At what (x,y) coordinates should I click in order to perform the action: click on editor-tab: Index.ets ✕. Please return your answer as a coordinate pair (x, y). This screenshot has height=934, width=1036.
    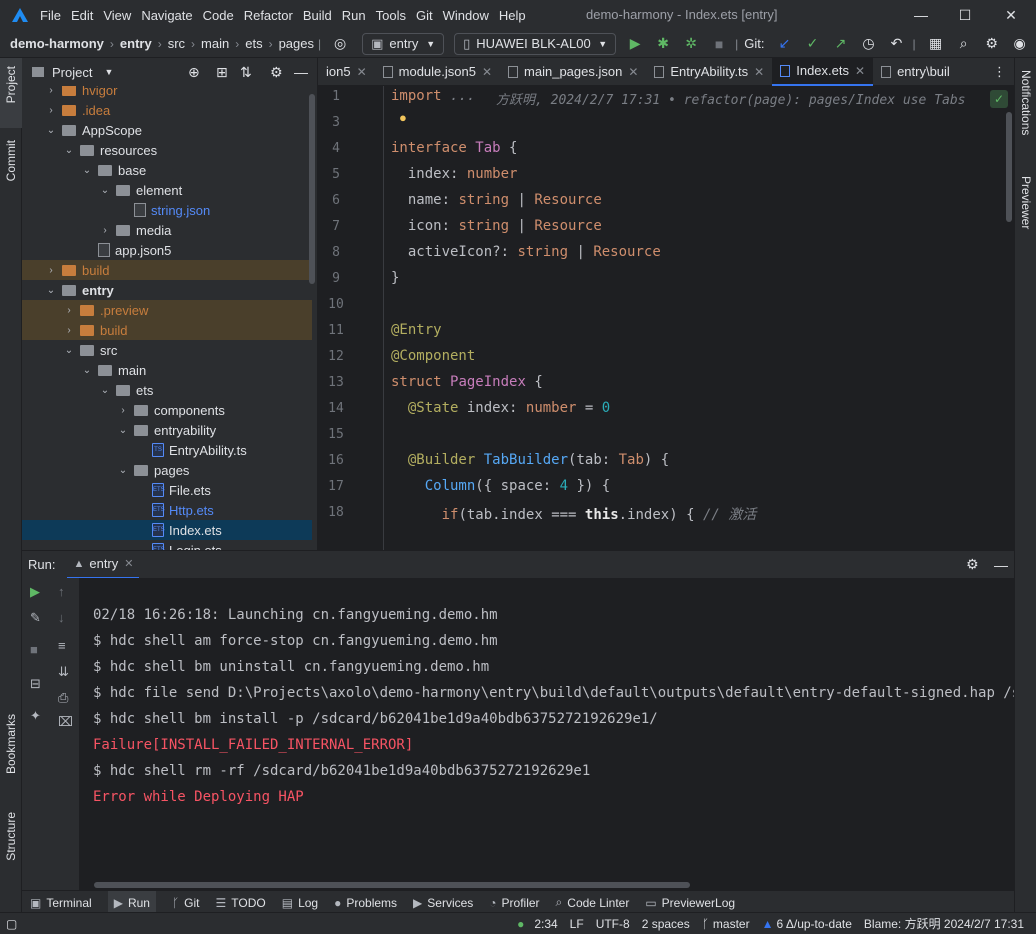
    Looking at the image, I should click on (823, 71).